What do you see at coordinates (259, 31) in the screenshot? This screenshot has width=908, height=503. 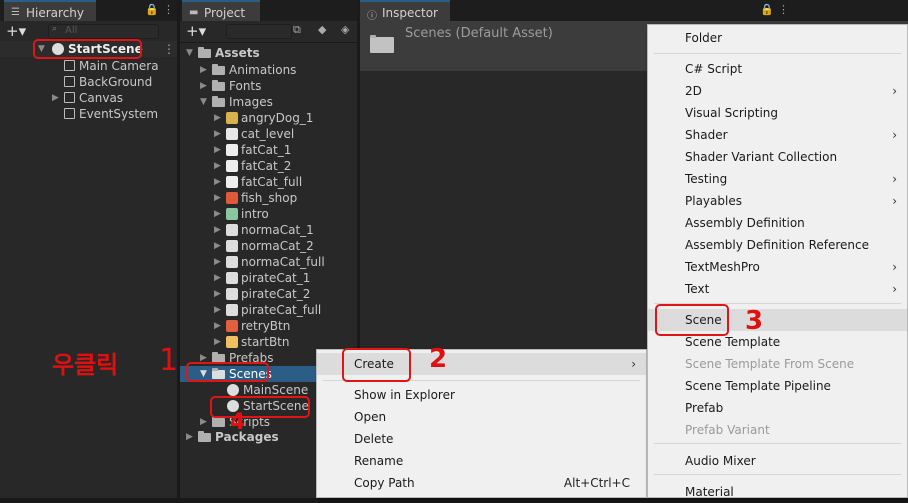 I see `project-search-input` at bounding box center [259, 31].